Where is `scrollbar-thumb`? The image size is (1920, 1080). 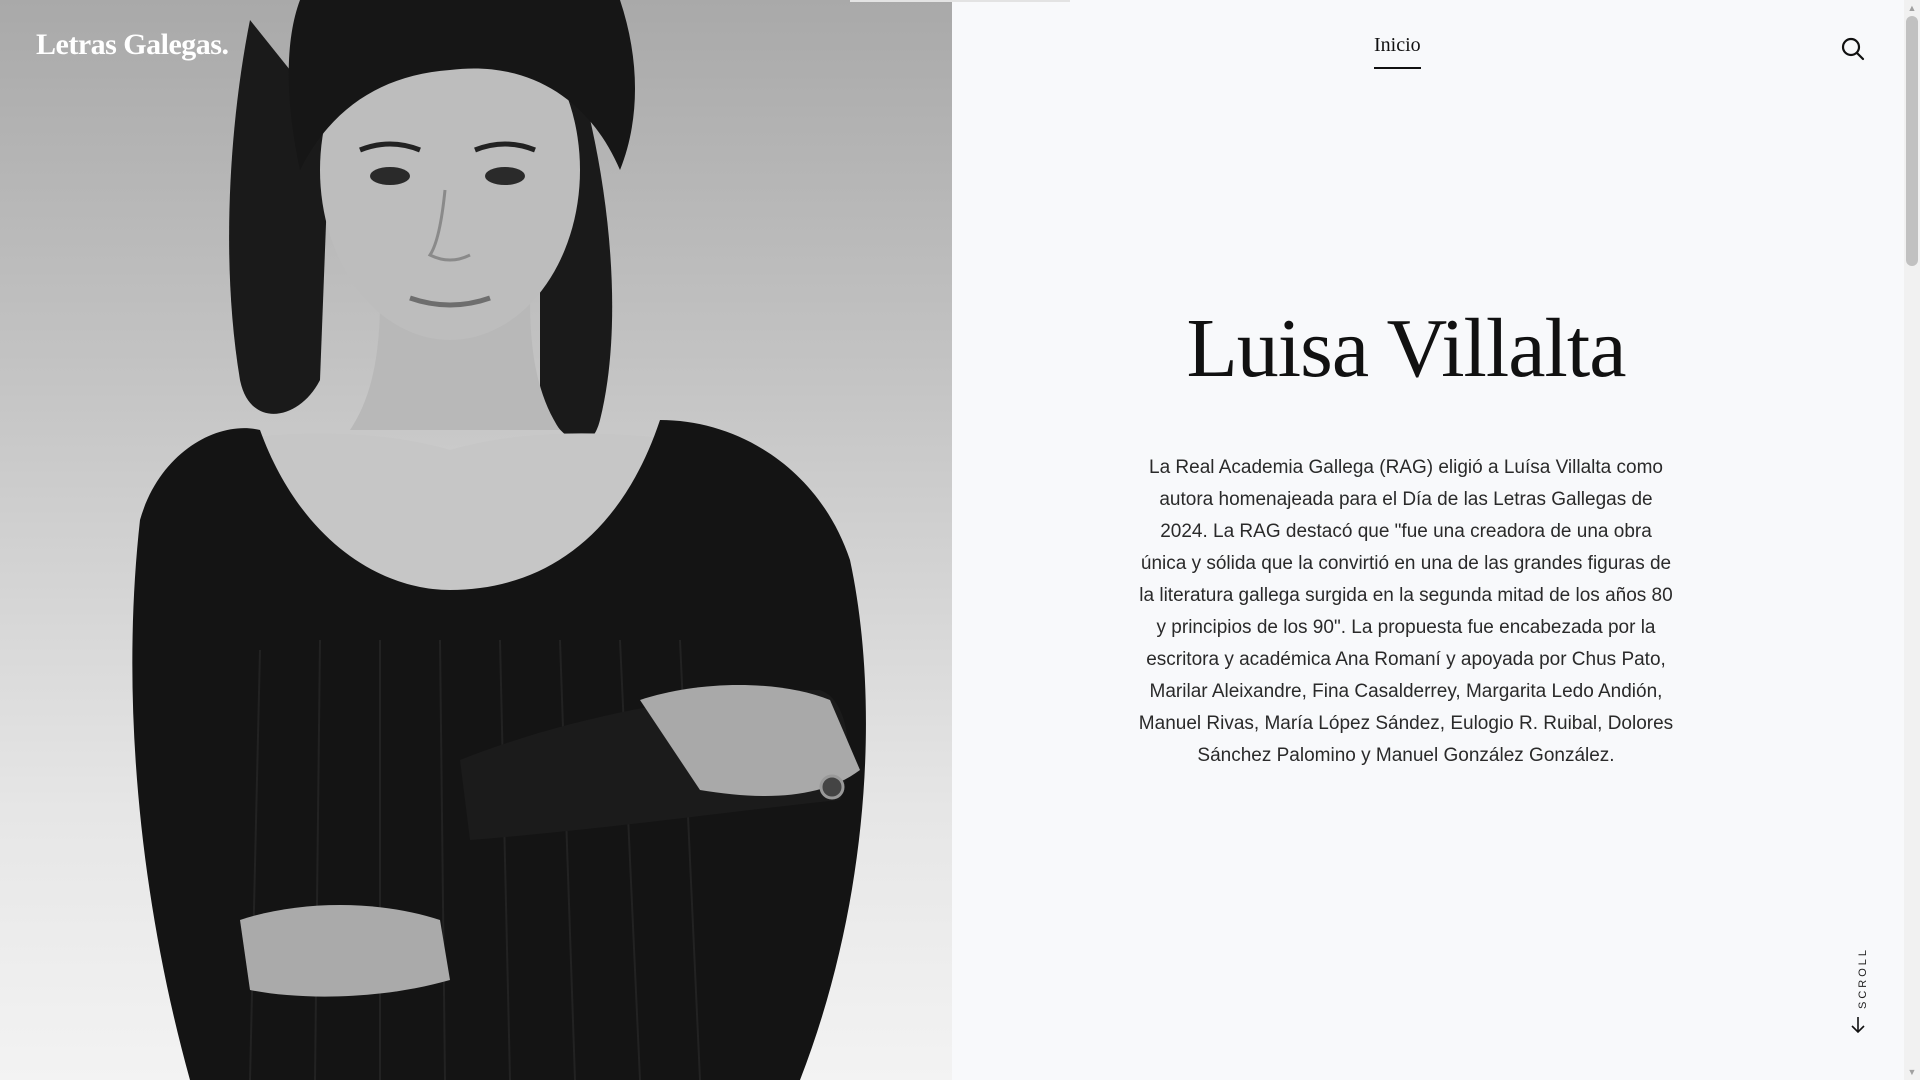 scrollbar-thumb is located at coordinates (1912, 141).